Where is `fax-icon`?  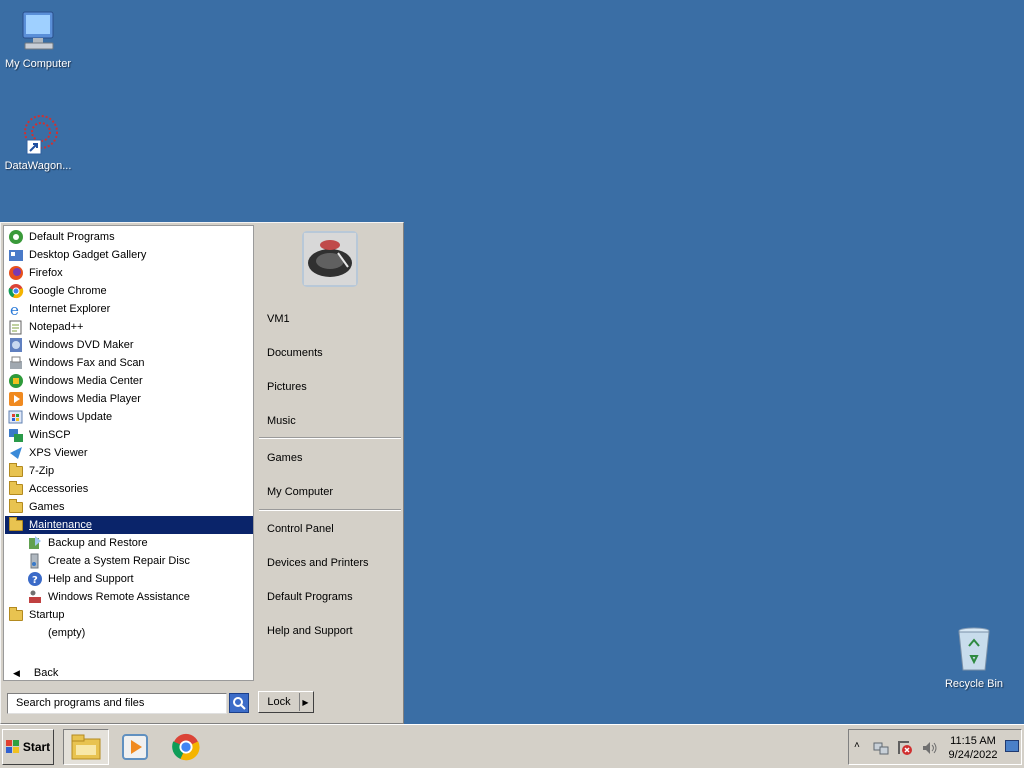 fax-icon is located at coordinates (16, 362).